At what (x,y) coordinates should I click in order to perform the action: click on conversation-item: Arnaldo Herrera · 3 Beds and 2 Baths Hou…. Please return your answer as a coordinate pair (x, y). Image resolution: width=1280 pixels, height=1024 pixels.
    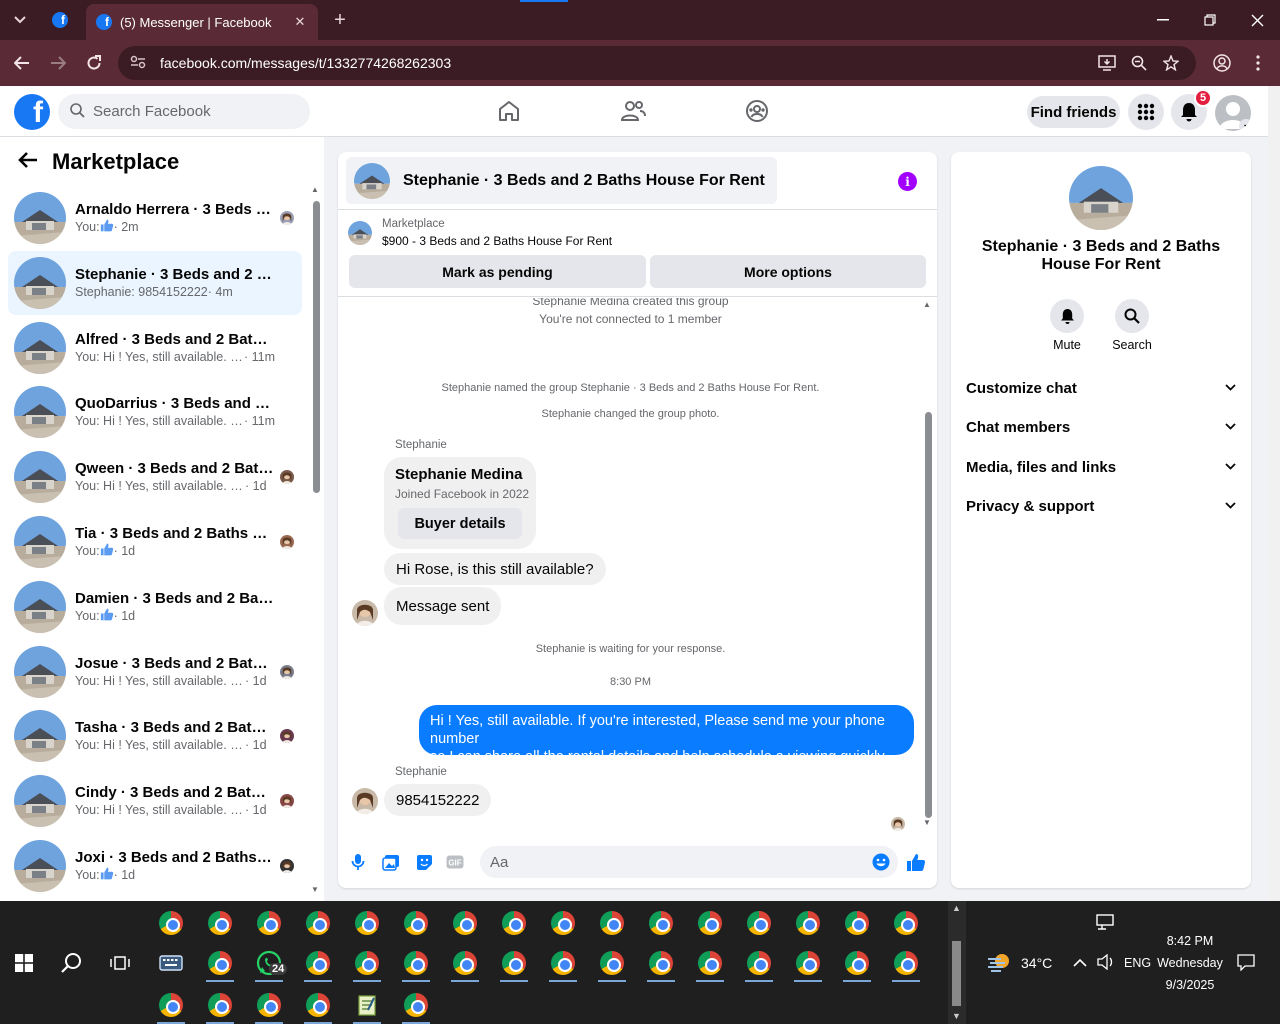
    Looking at the image, I should click on (155, 218).